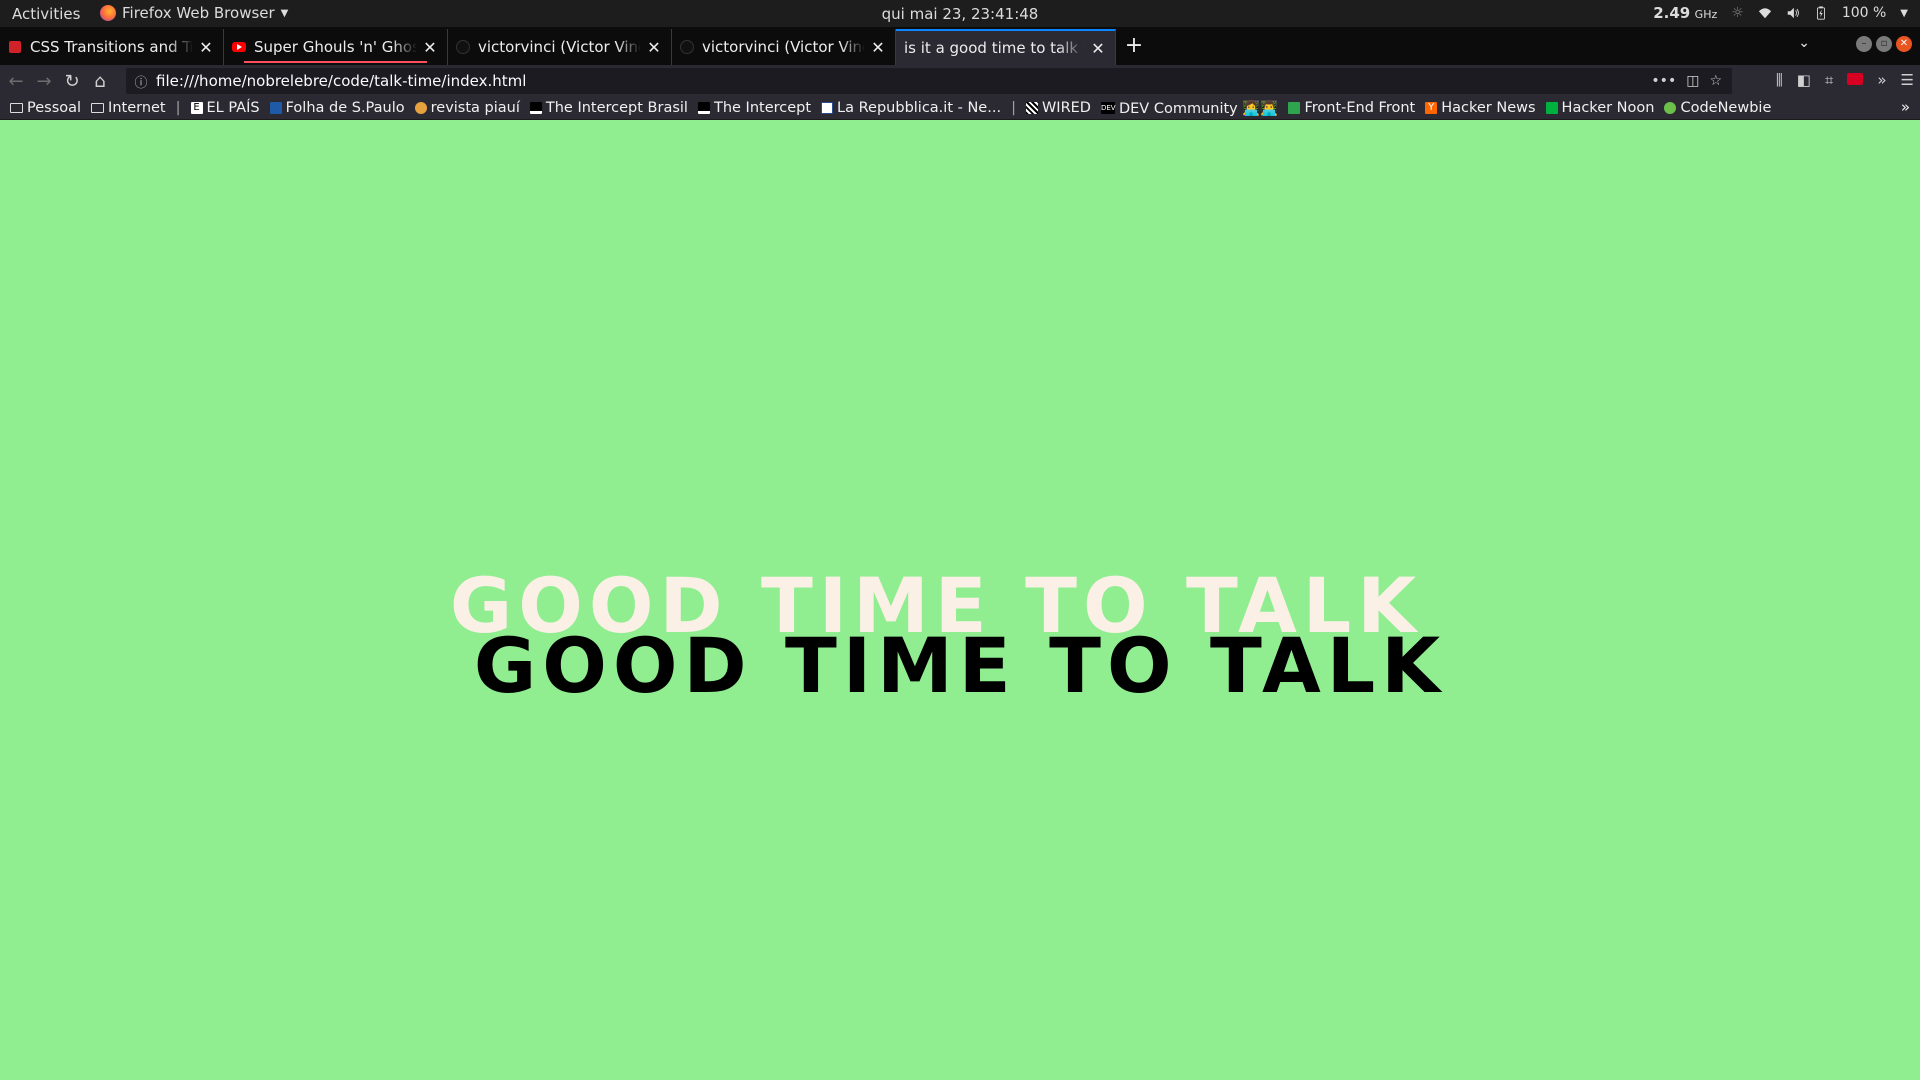 The width and height of the screenshot is (1920, 1080). I want to click on bookmark-folder-pessoal: Pessoal, so click(45, 108).